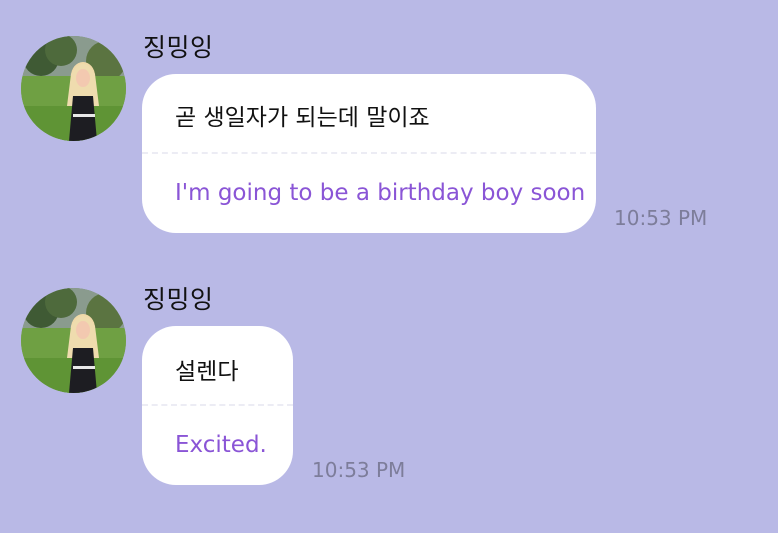 The width and height of the screenshot is (778, 533). Describe the element at coordinates (207, 372) in the screenshot. I see `original-message-text: 설렌다` at that location.